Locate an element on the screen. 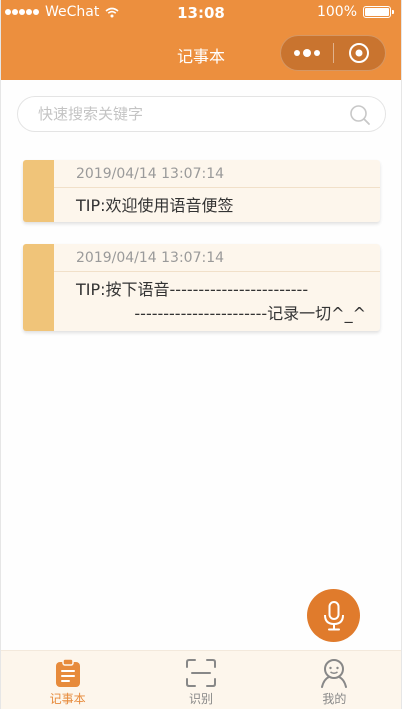 The height and width of the screenshot is (709, 402). note-text-line: TIP:欢迎使用语音便签 is located at coordinates (155, 205).